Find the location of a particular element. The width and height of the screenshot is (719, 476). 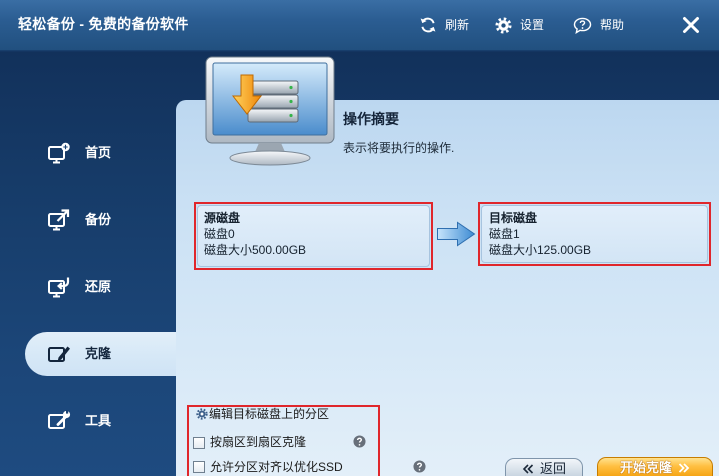

sector-clone-option: 按扇区到扇区克隆 is located at coordinates (268, 443).